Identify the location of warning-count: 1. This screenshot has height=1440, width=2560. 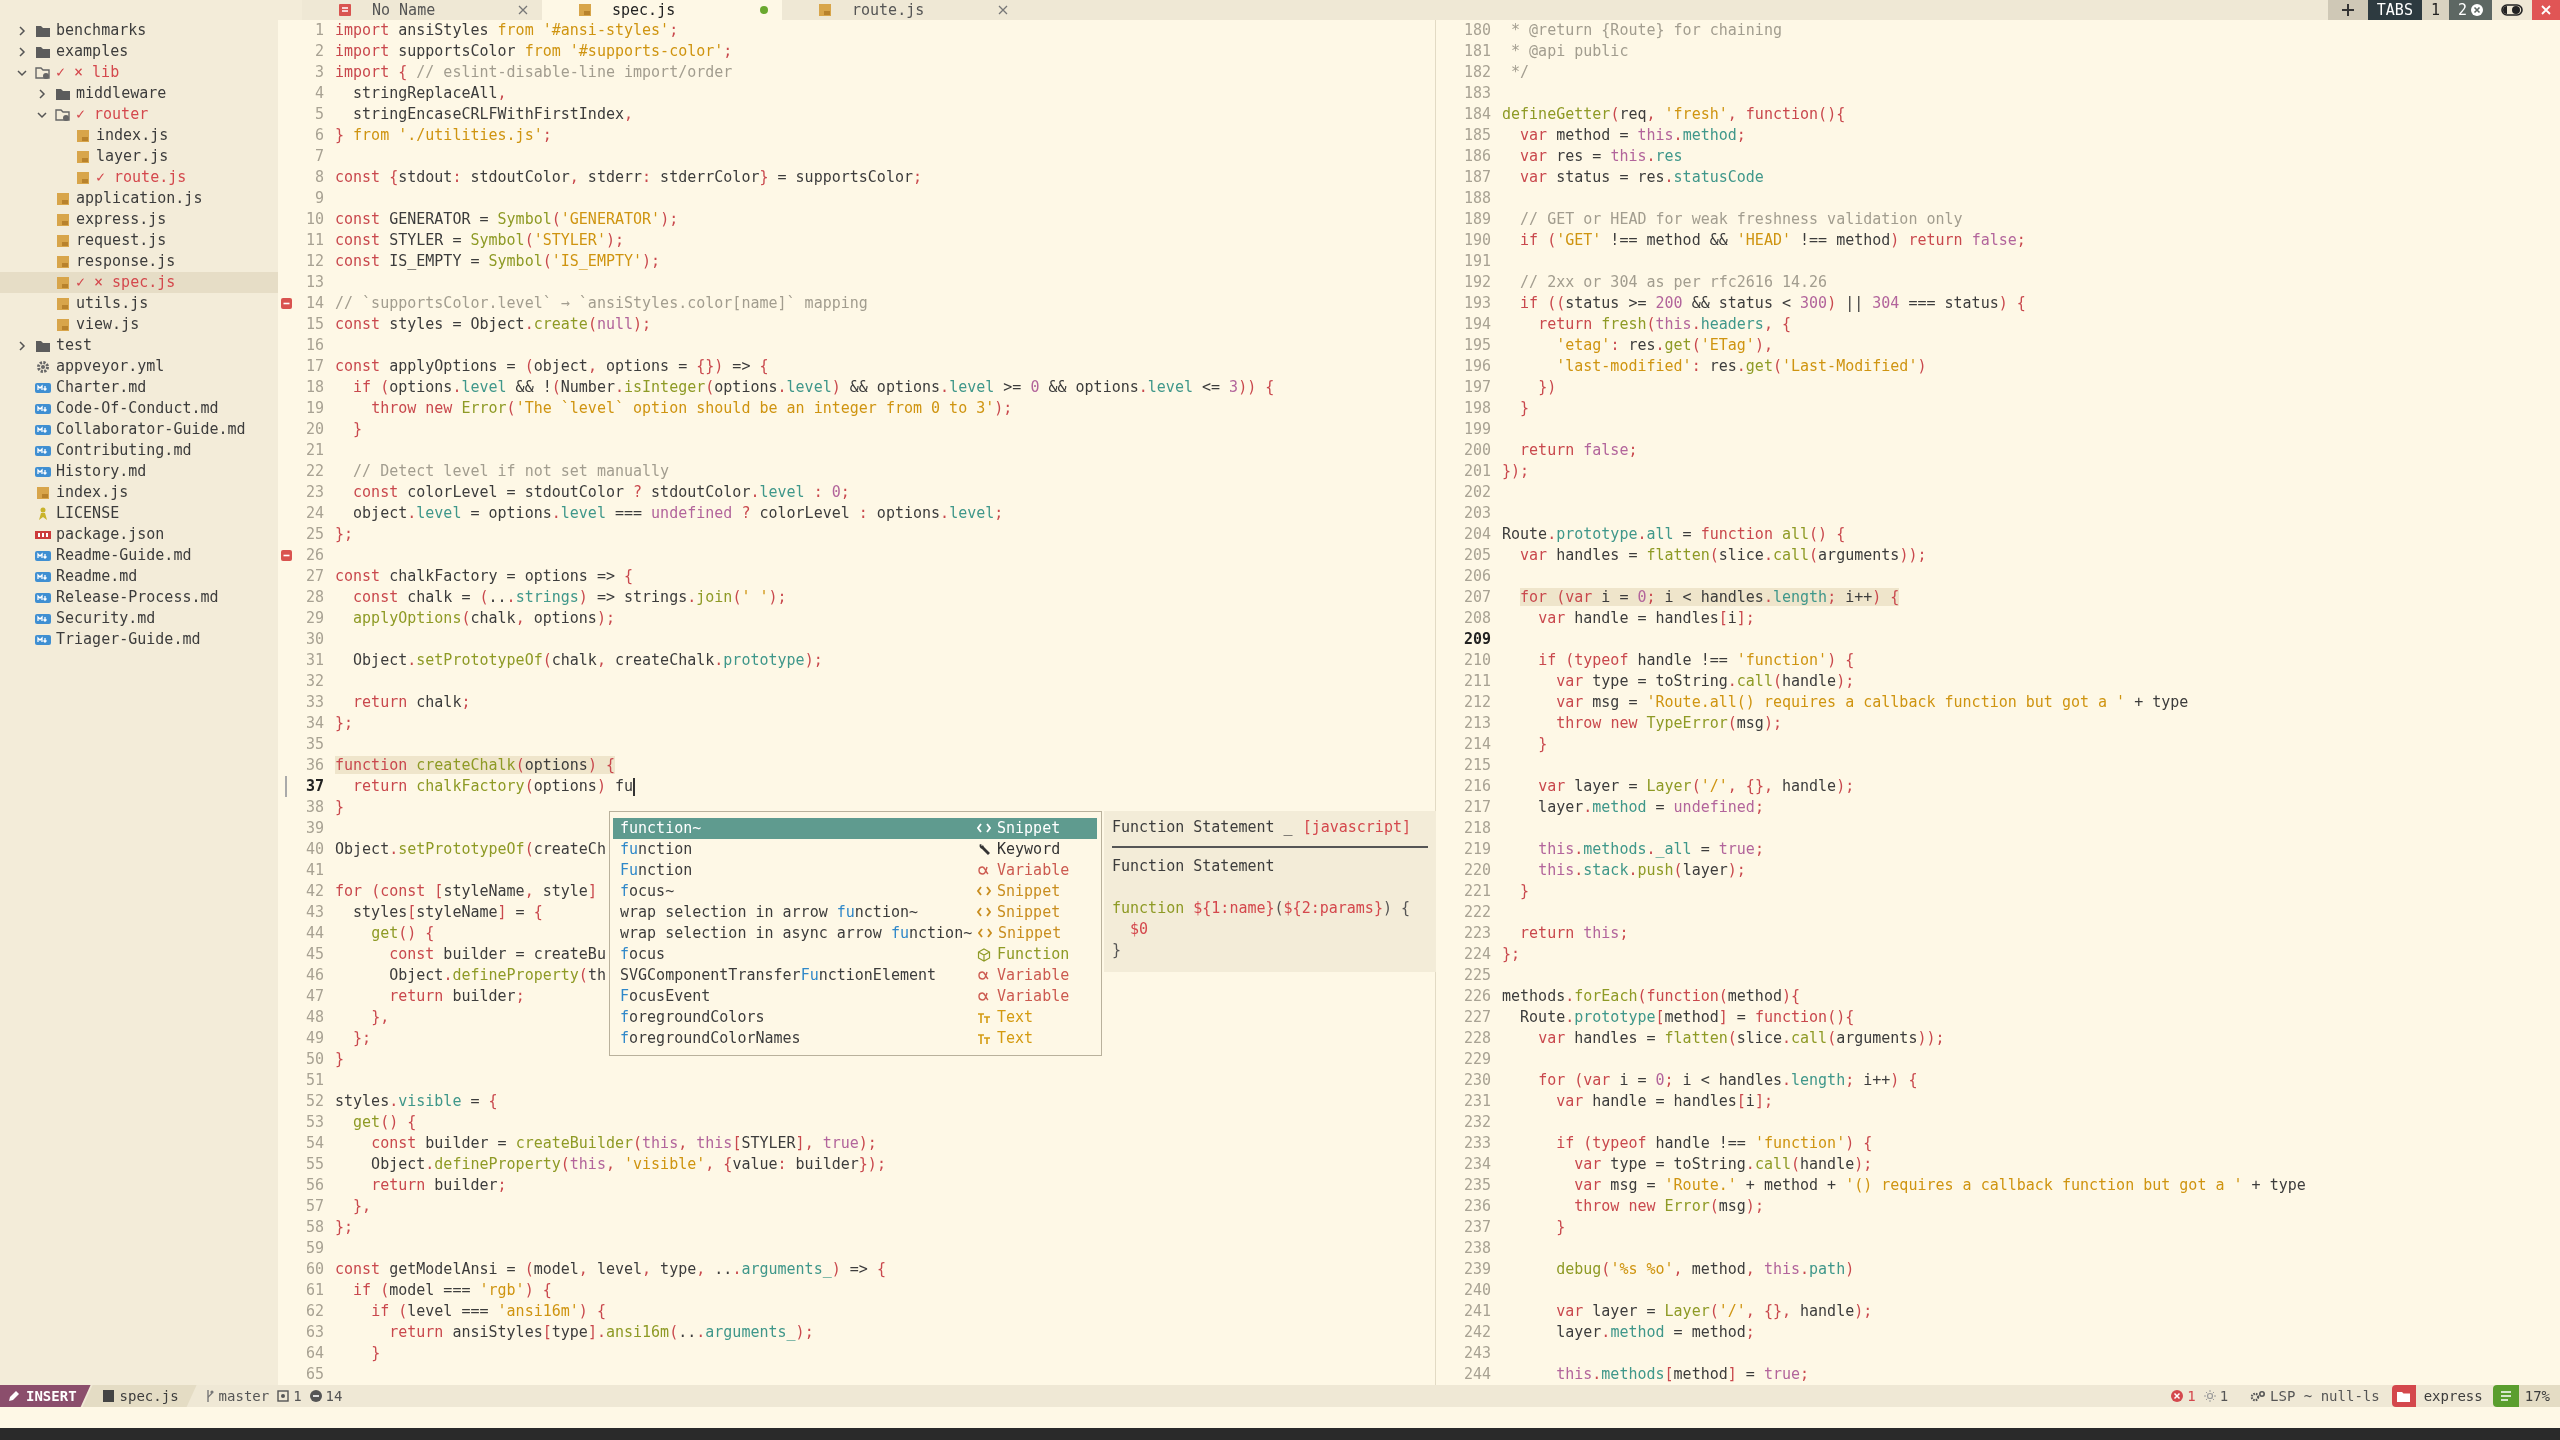
(2224, 1396).